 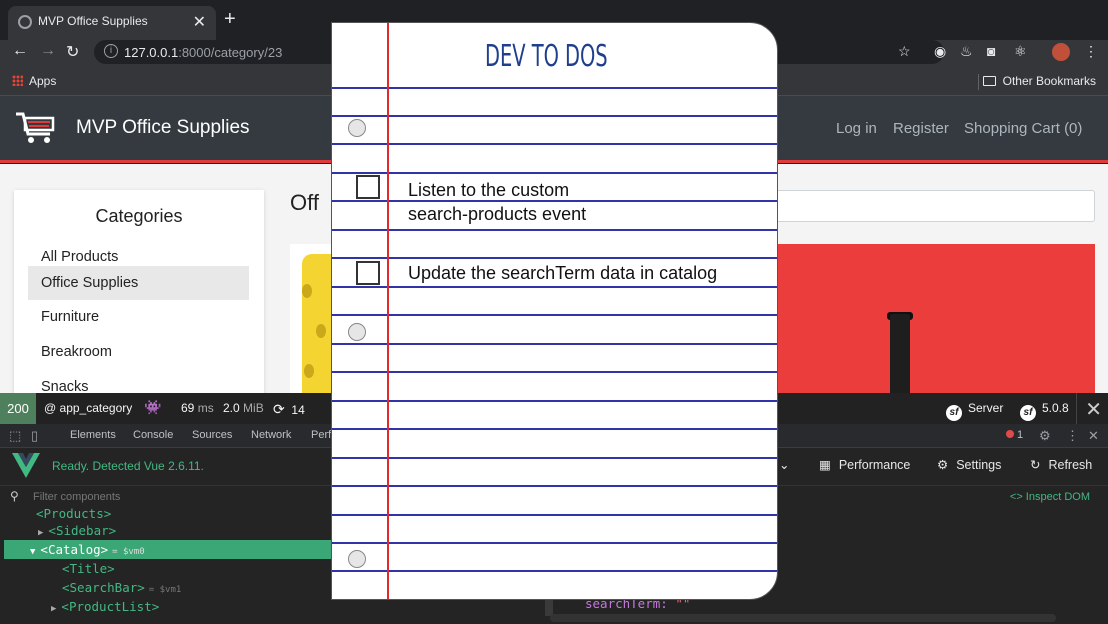 What do you see at coordinates (76, 497) in the screenshot?
I see `filter-components-input: Filter components` at bounding box center [76, 497].